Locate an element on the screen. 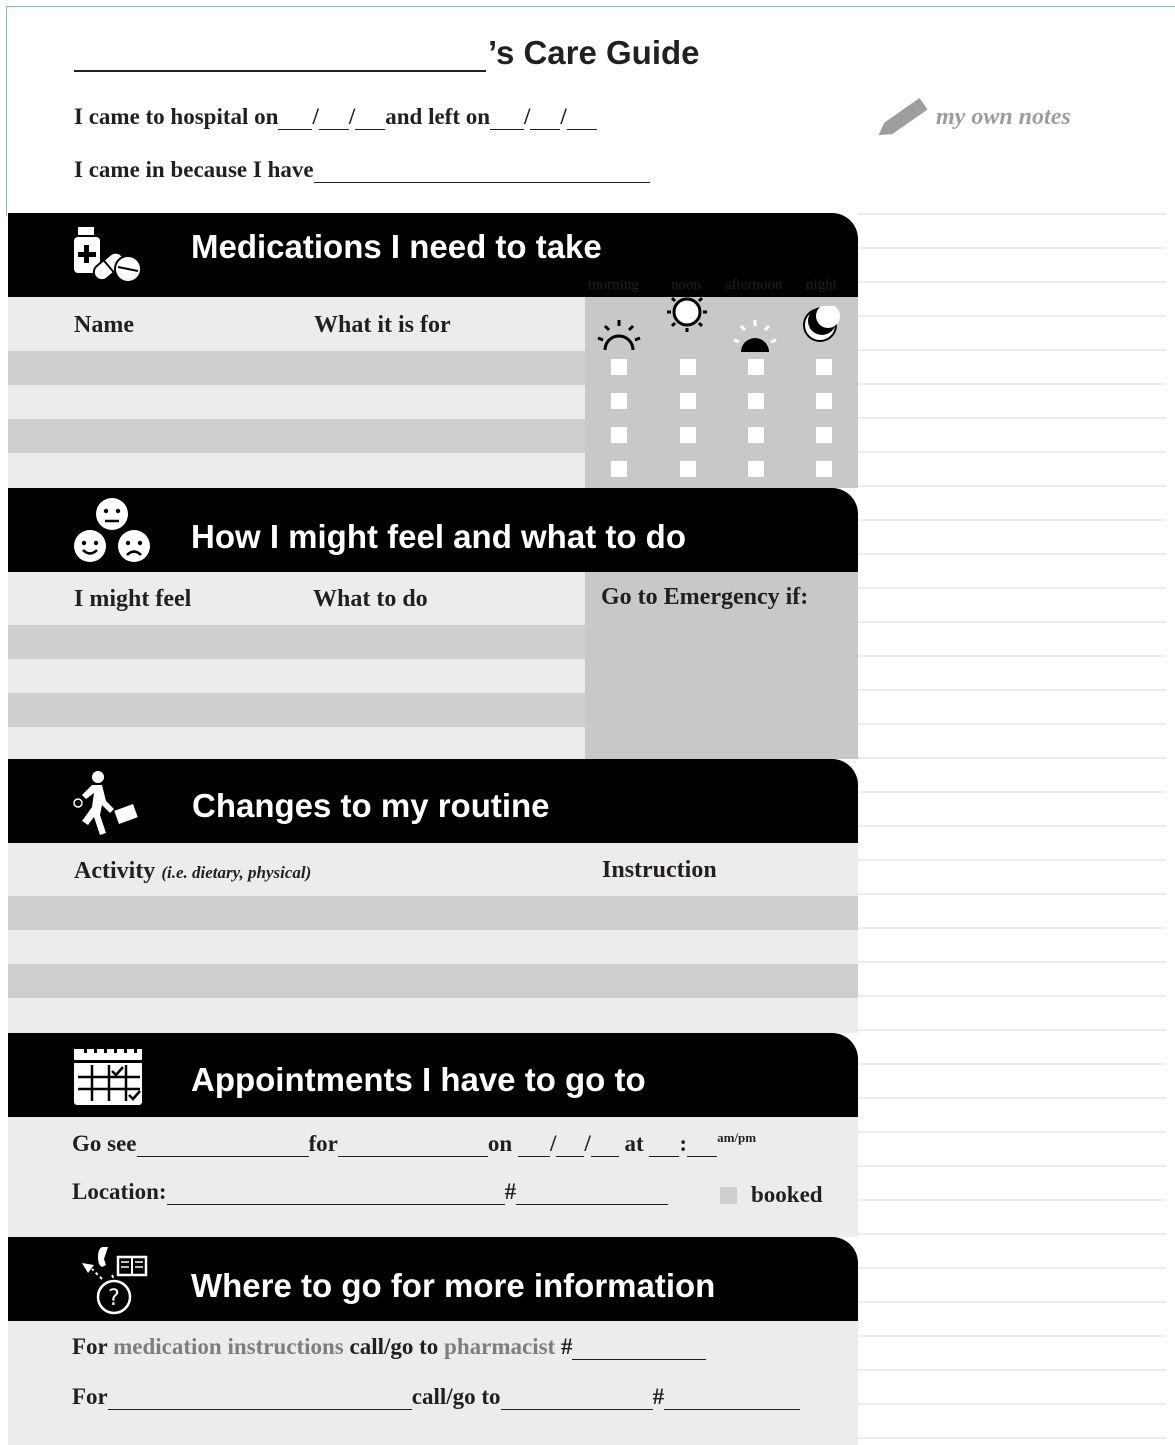 The height and width of the screenshot is (1445, 1175). go-see-blank is located at coordinates (222, 1146).